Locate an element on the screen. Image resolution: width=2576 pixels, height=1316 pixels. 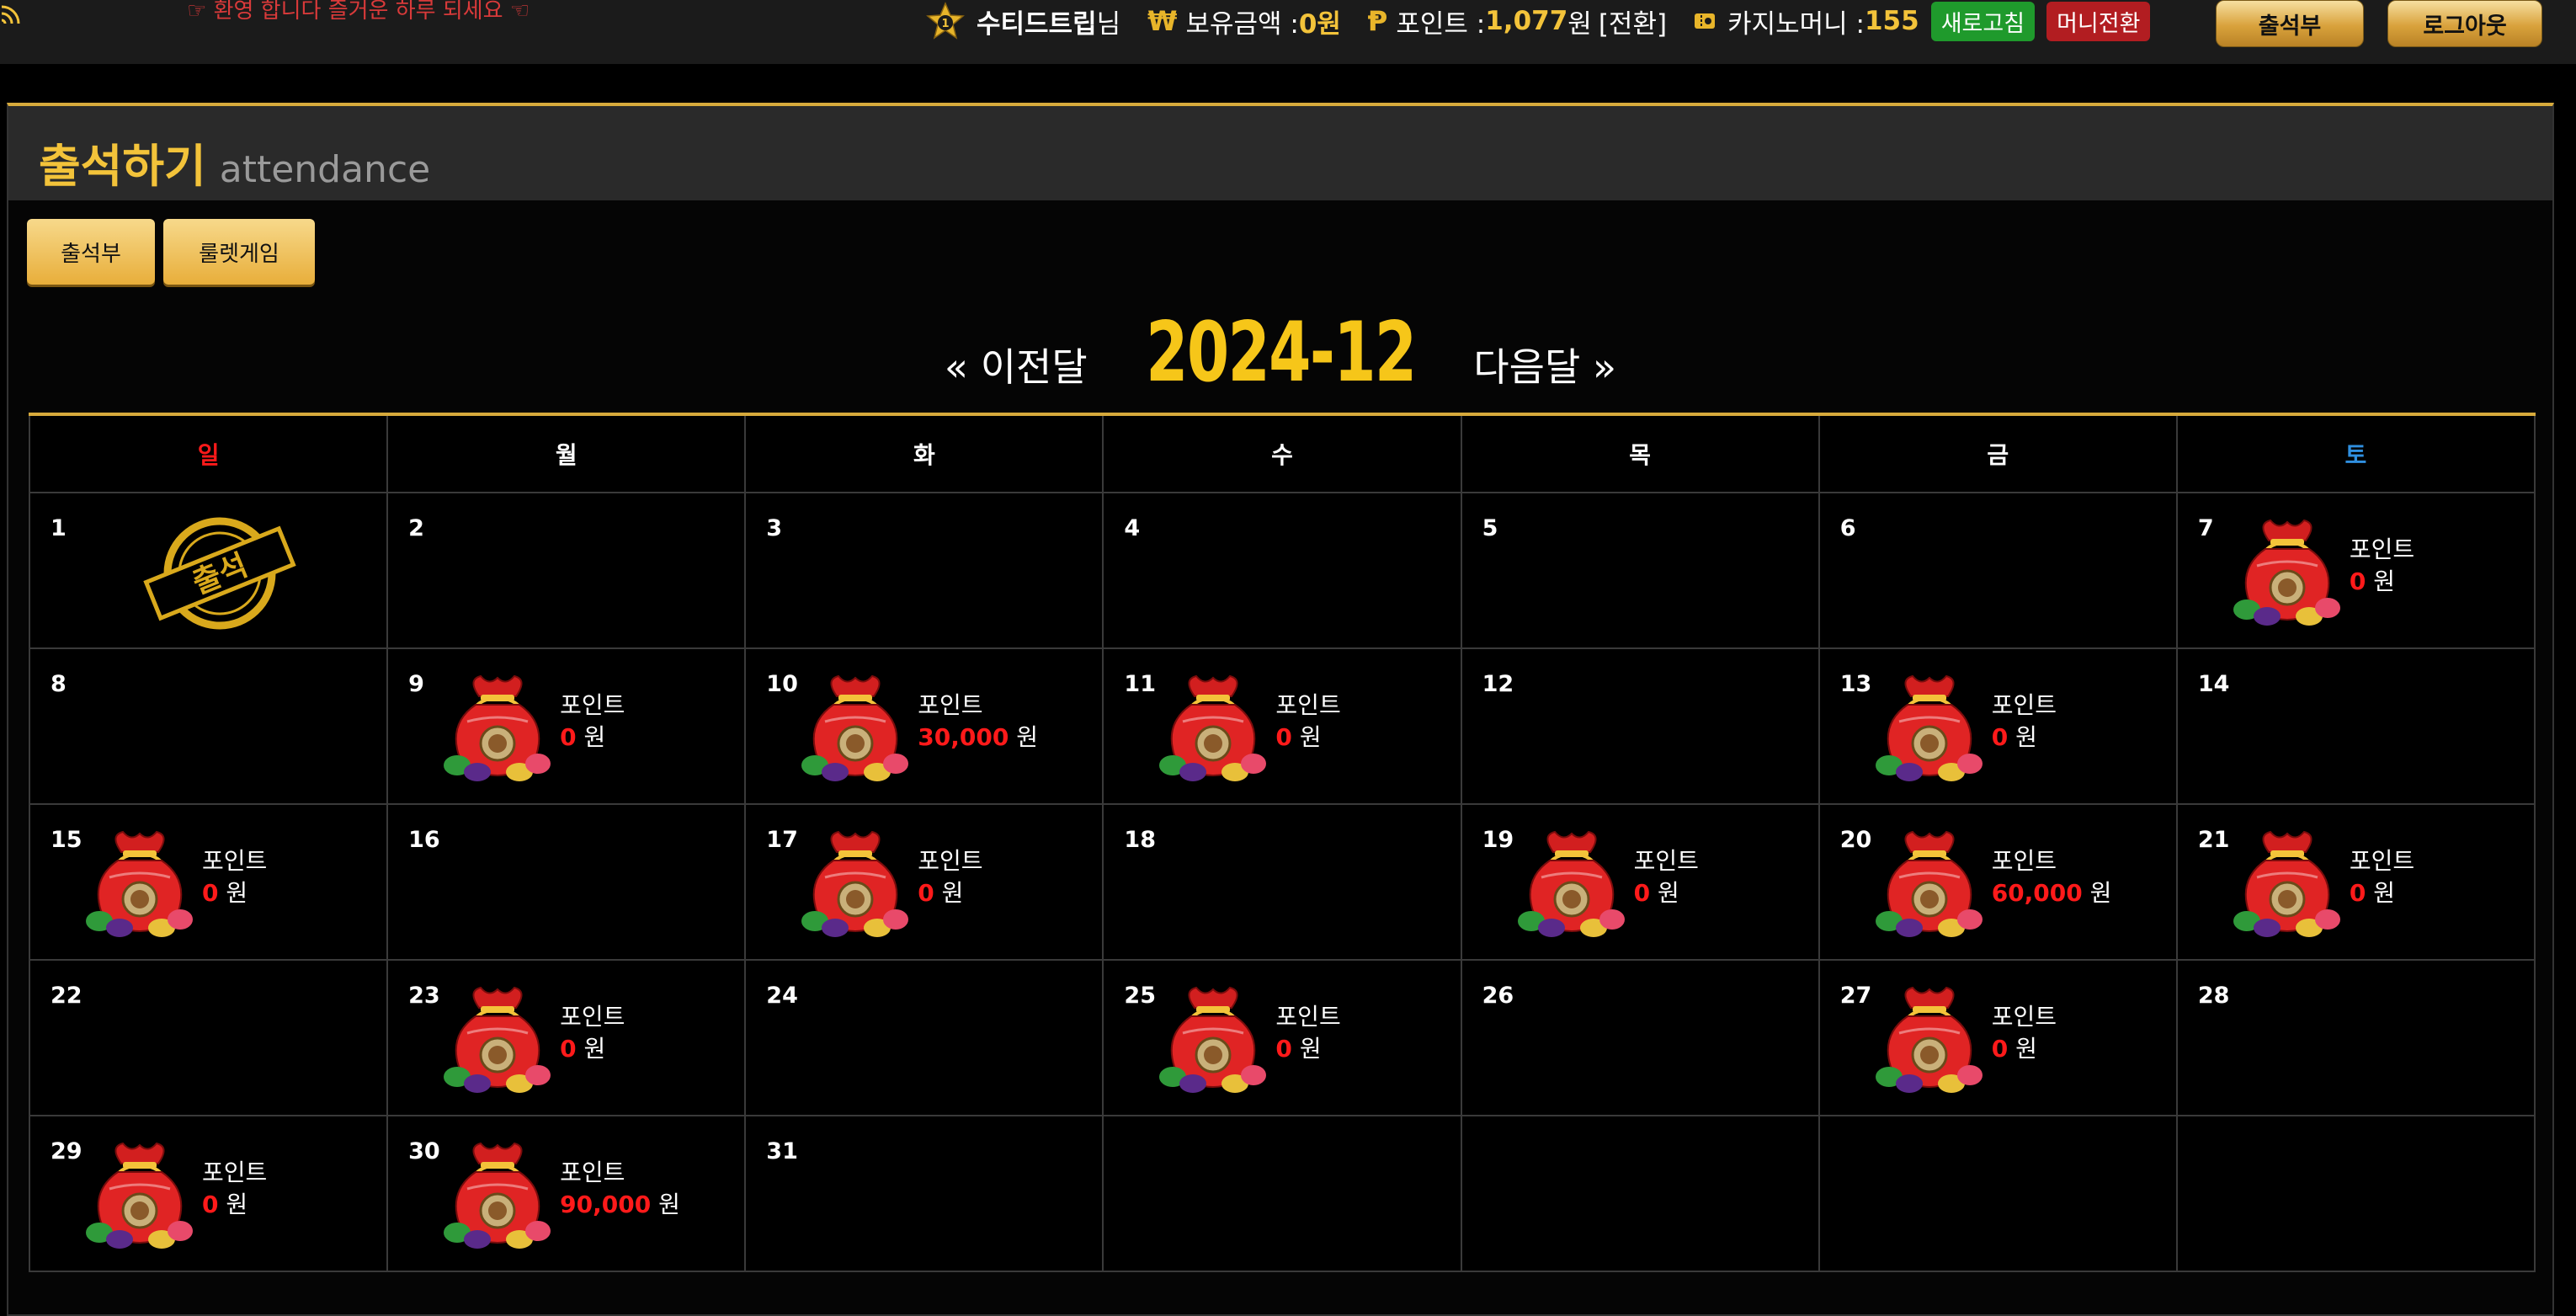
day-number: 31 is located at coordinates (782, 1151).